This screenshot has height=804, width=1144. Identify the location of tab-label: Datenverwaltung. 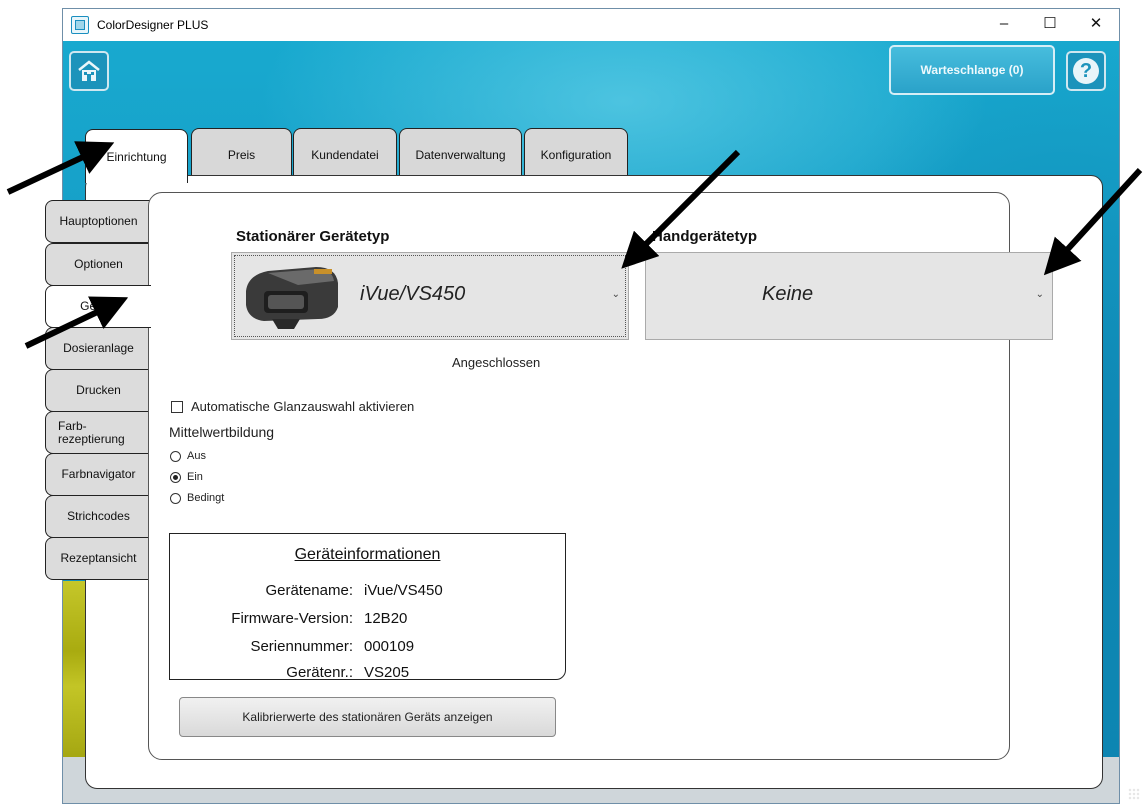
(460, 154).